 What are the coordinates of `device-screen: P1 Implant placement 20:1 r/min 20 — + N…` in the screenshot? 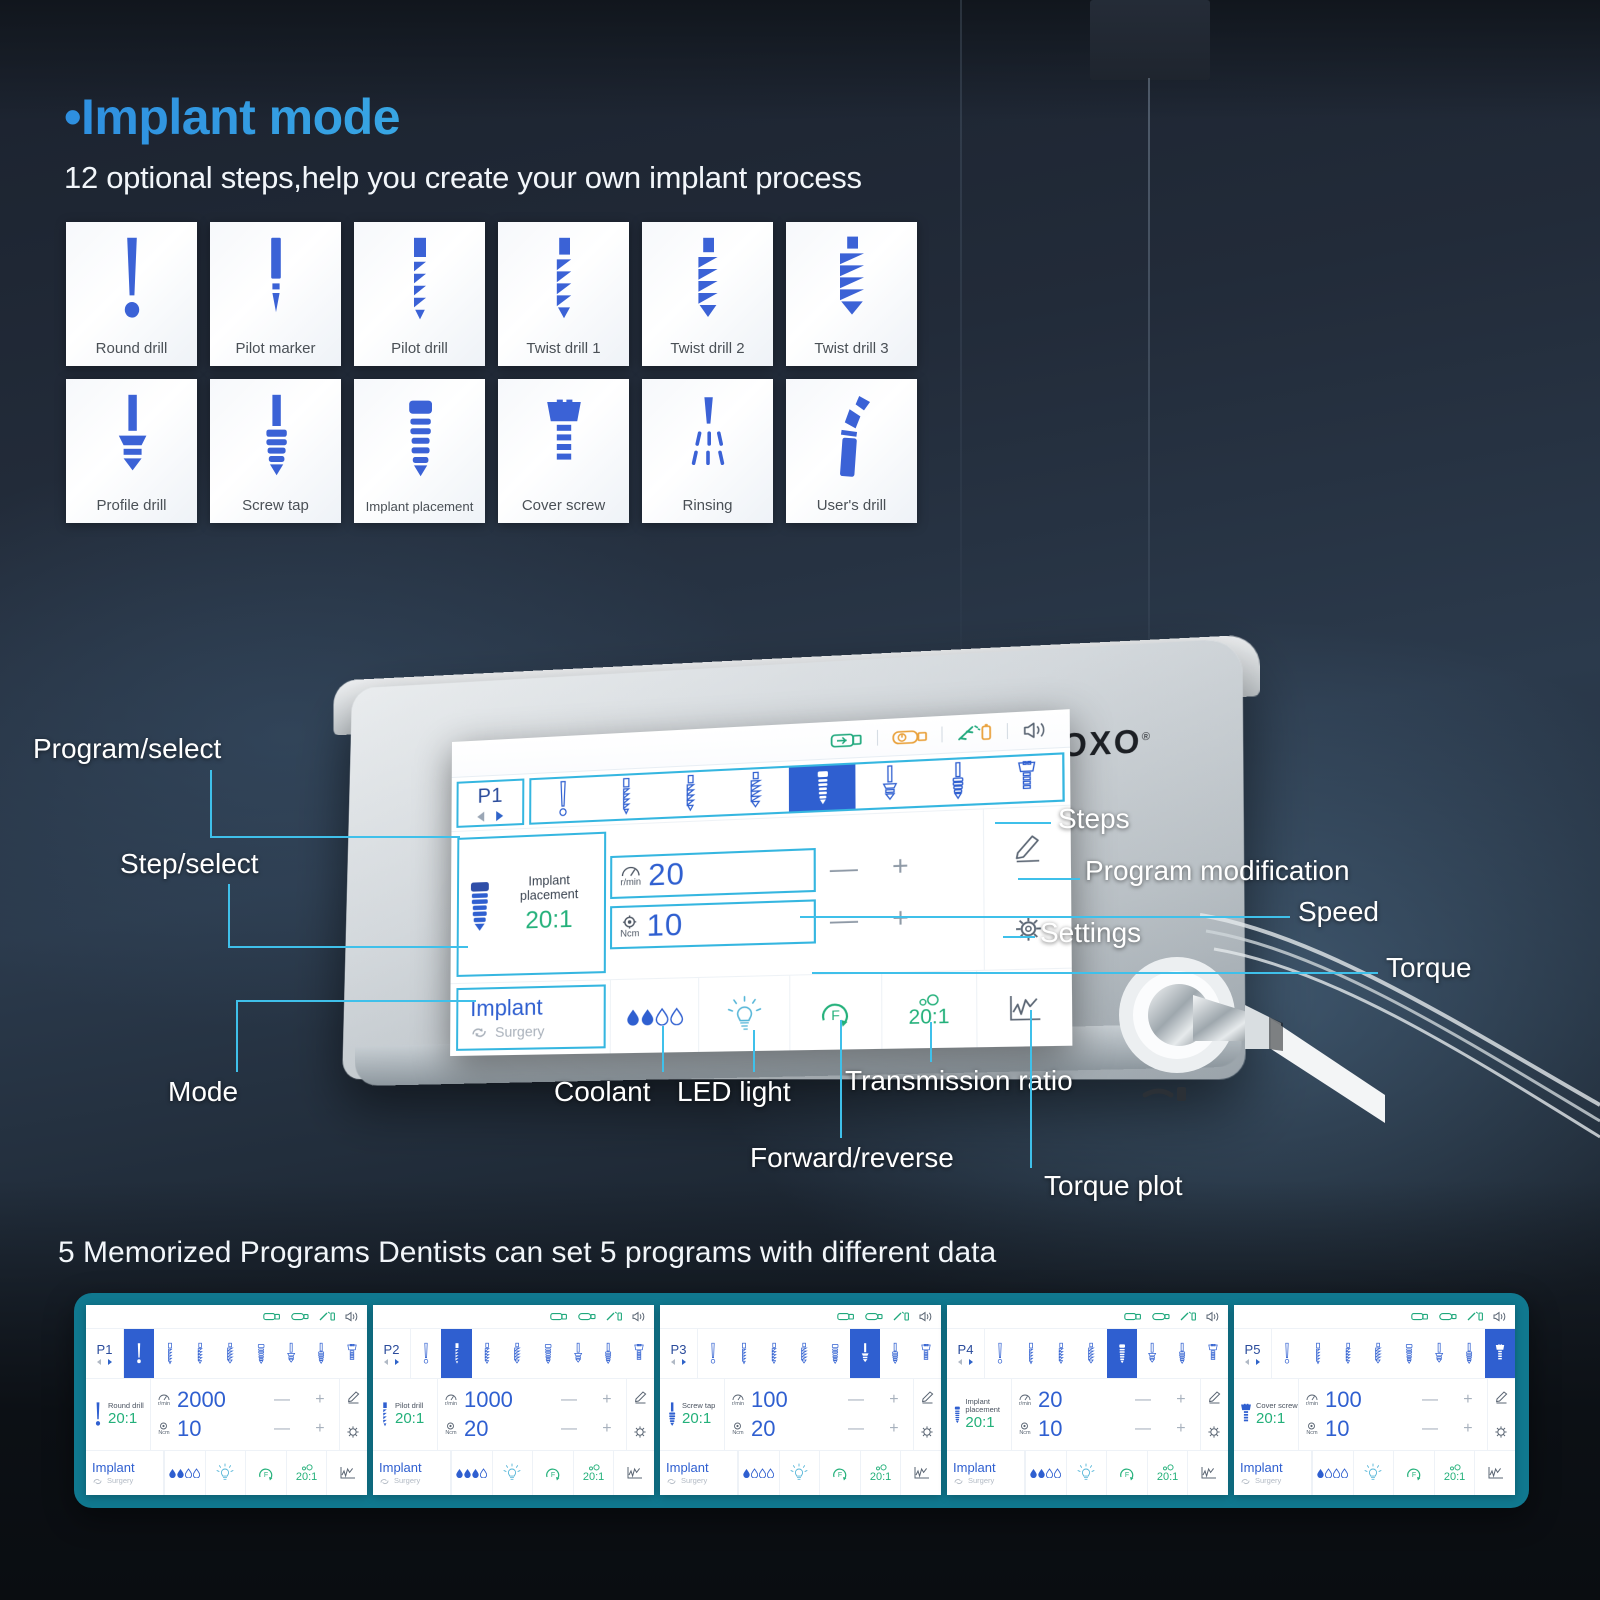 It's located at (761, 883).